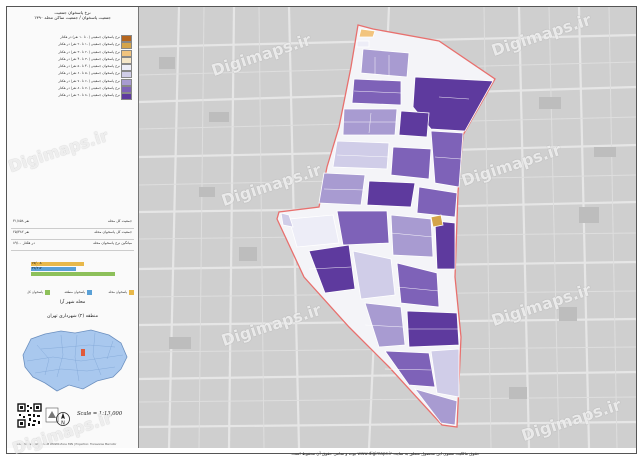 This screenshot has width=643, height=461. What do you see at coordinates (72, 302) in the screenshot?
I see `neighborhood-name: محله شهر آرا` at bounding box center [72, 302].